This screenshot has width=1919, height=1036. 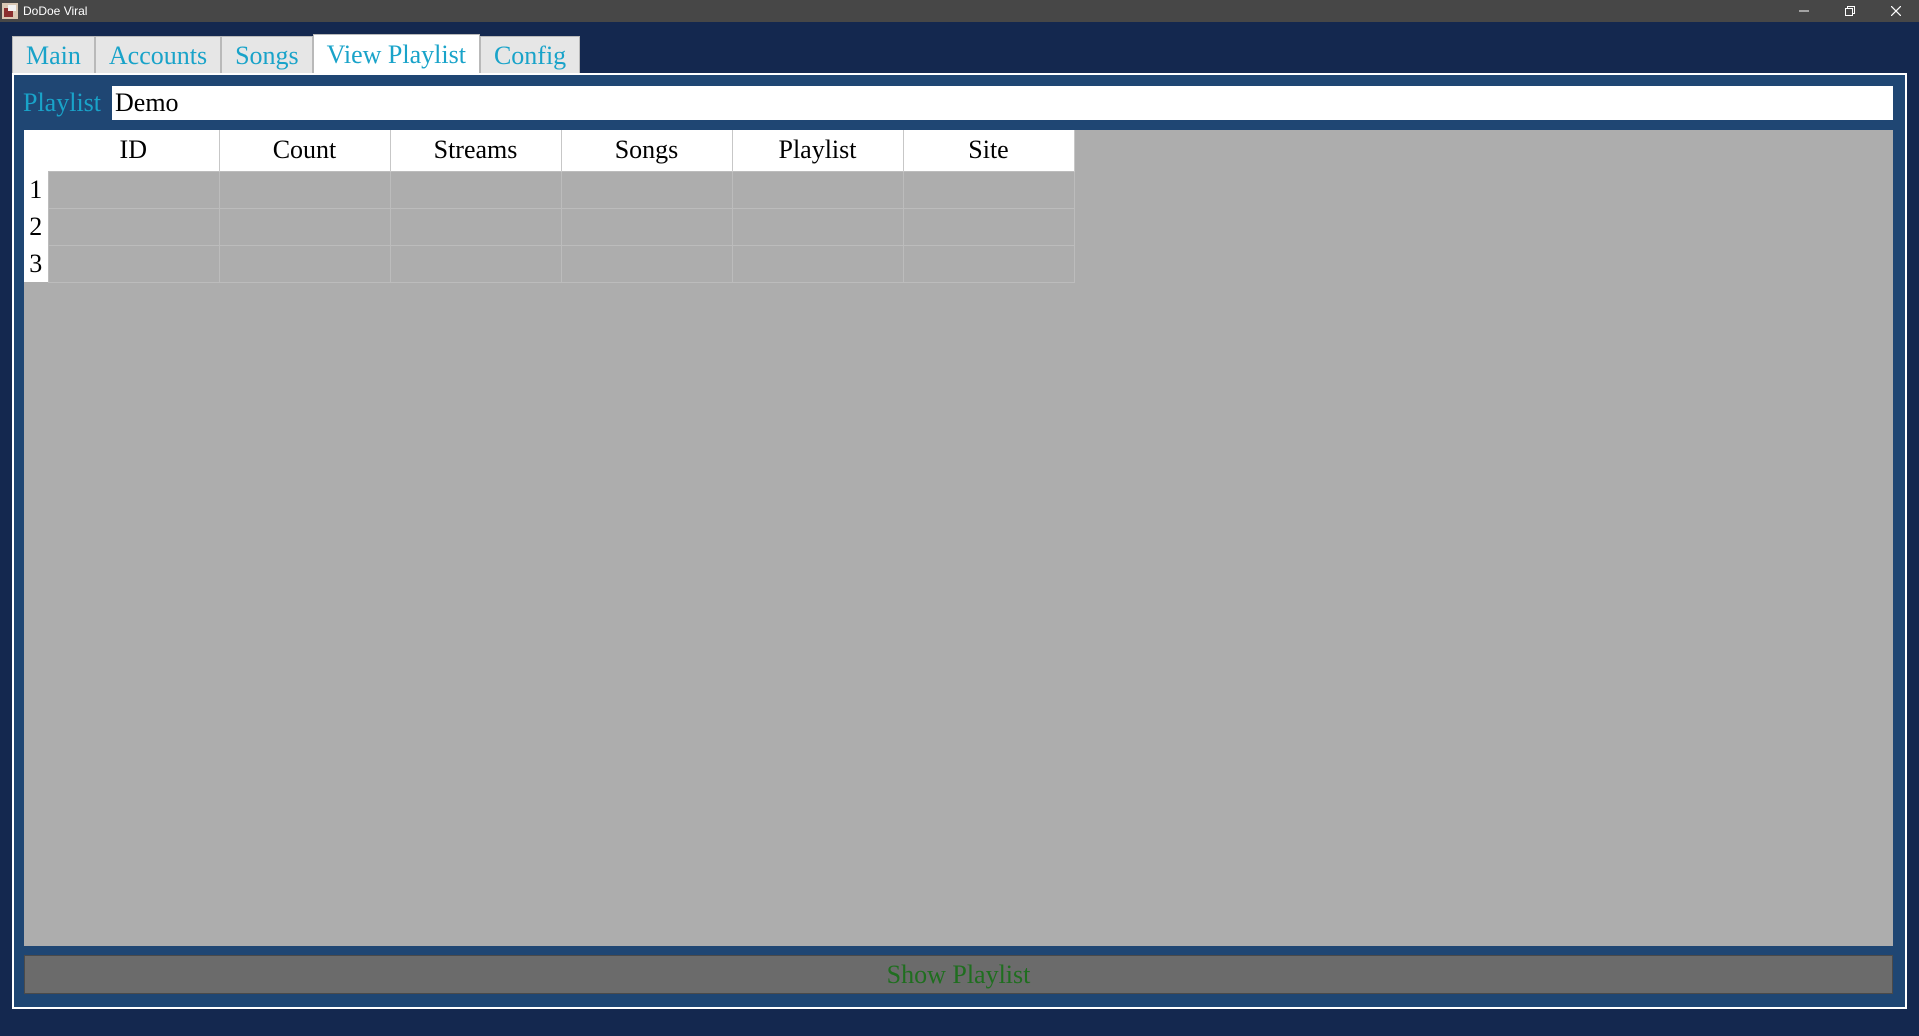 What do you see at coordinates (396, 54) in the screenshot?
I see `tab-view-playlist: View Playlist` at bounding box center [396, 54].